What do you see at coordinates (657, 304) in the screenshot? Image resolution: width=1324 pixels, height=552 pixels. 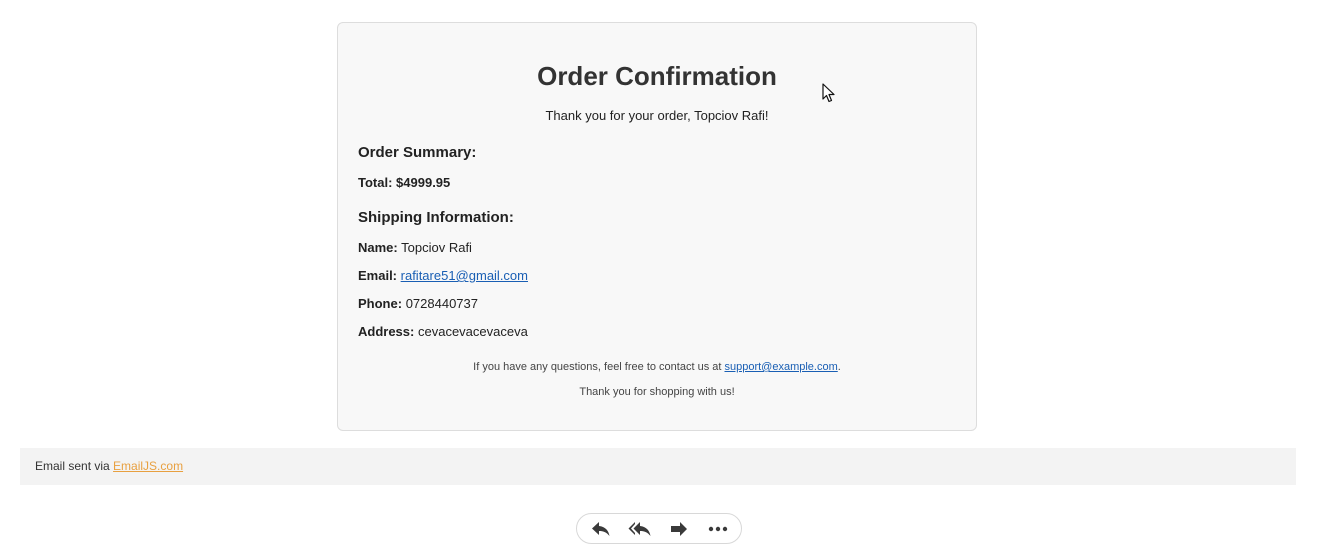 I see `shipping-phone: Phone: 0728440737` at bounding box center [657, 304].